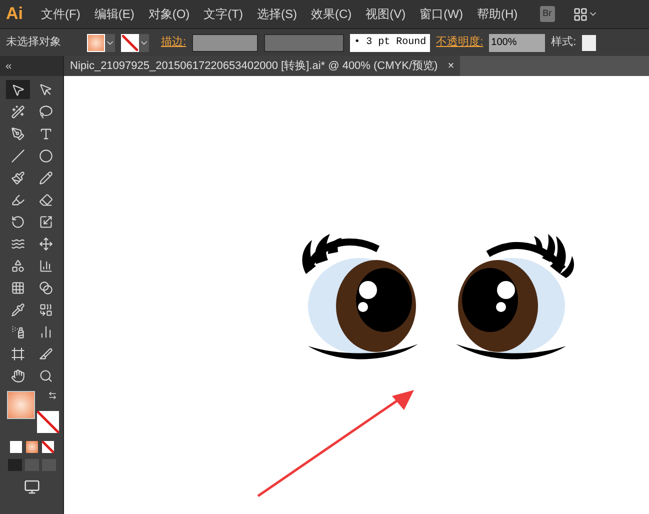  I want to click on fill-color-swatch, so click(20, 405).